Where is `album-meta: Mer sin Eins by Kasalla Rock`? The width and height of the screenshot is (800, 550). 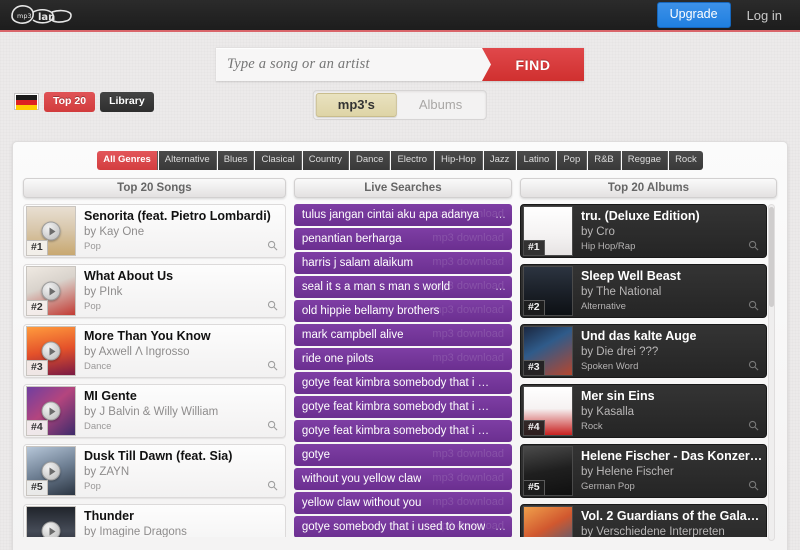 album-meta: Mer sin Eins by Kasalla Rock is located at coordinates (669, 411).